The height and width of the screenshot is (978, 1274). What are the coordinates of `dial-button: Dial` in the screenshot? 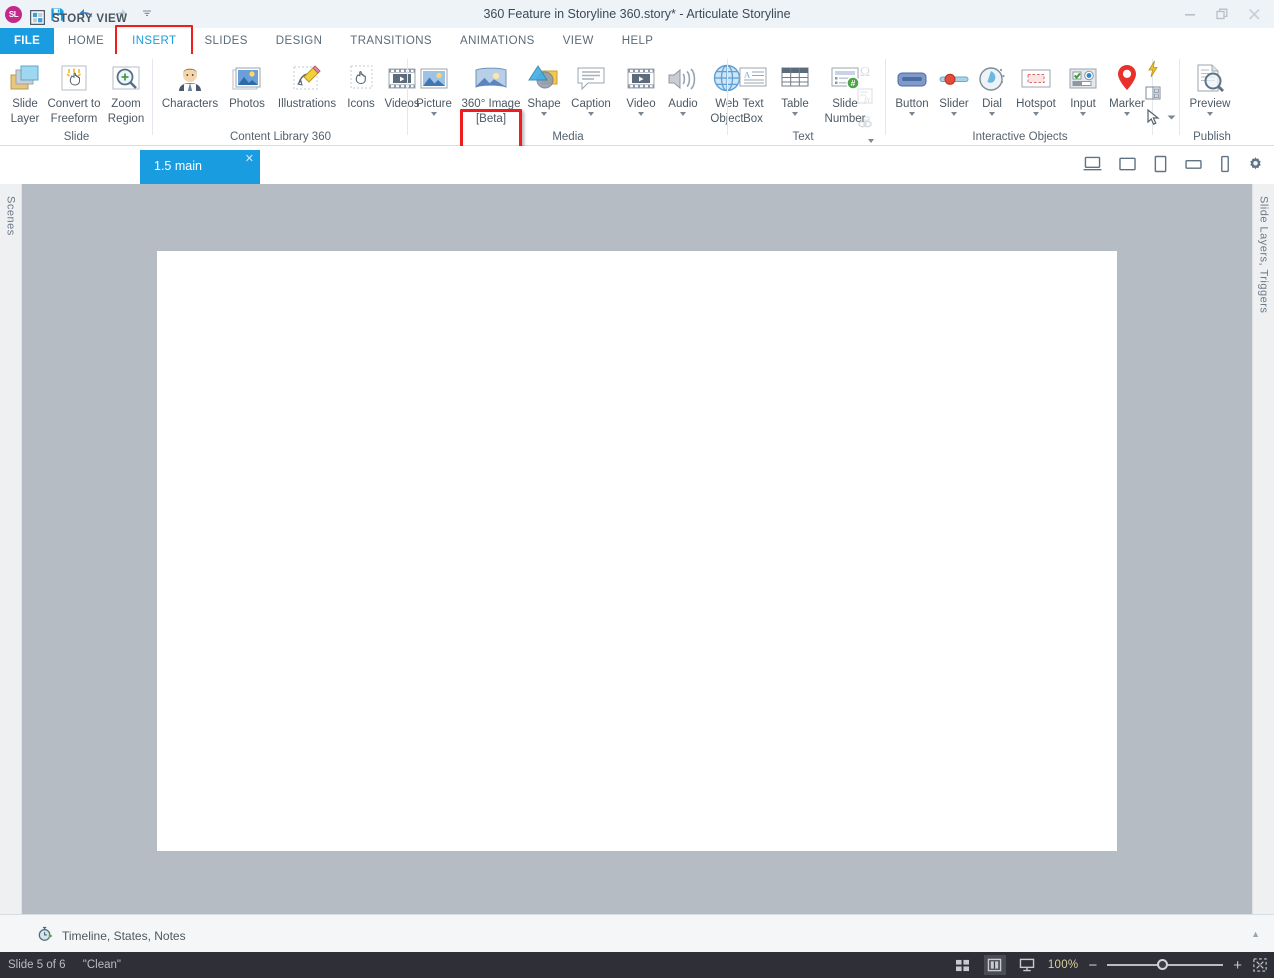 It's located at (992, 87).